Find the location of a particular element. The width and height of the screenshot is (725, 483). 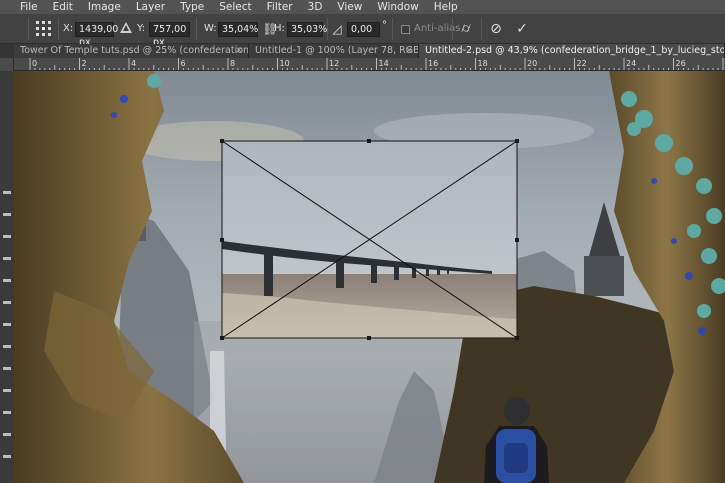

anti-alias-label: Anti-alias is located at coordinates (437, 28).